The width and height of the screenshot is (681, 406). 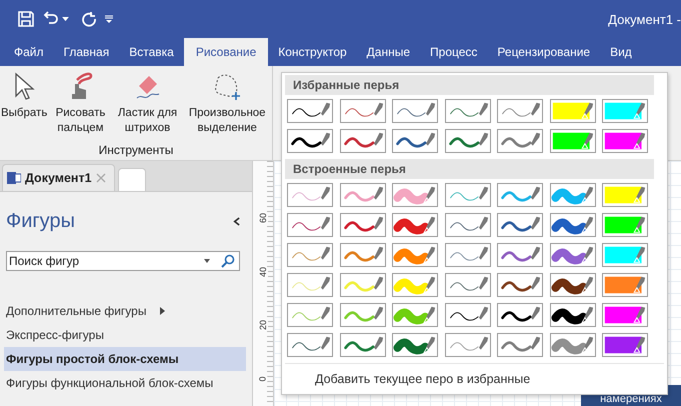 What do you see at coordinates (263, 325) in the screenshot?
I see `ruler-label: 20` at bounding box center [263, 325].